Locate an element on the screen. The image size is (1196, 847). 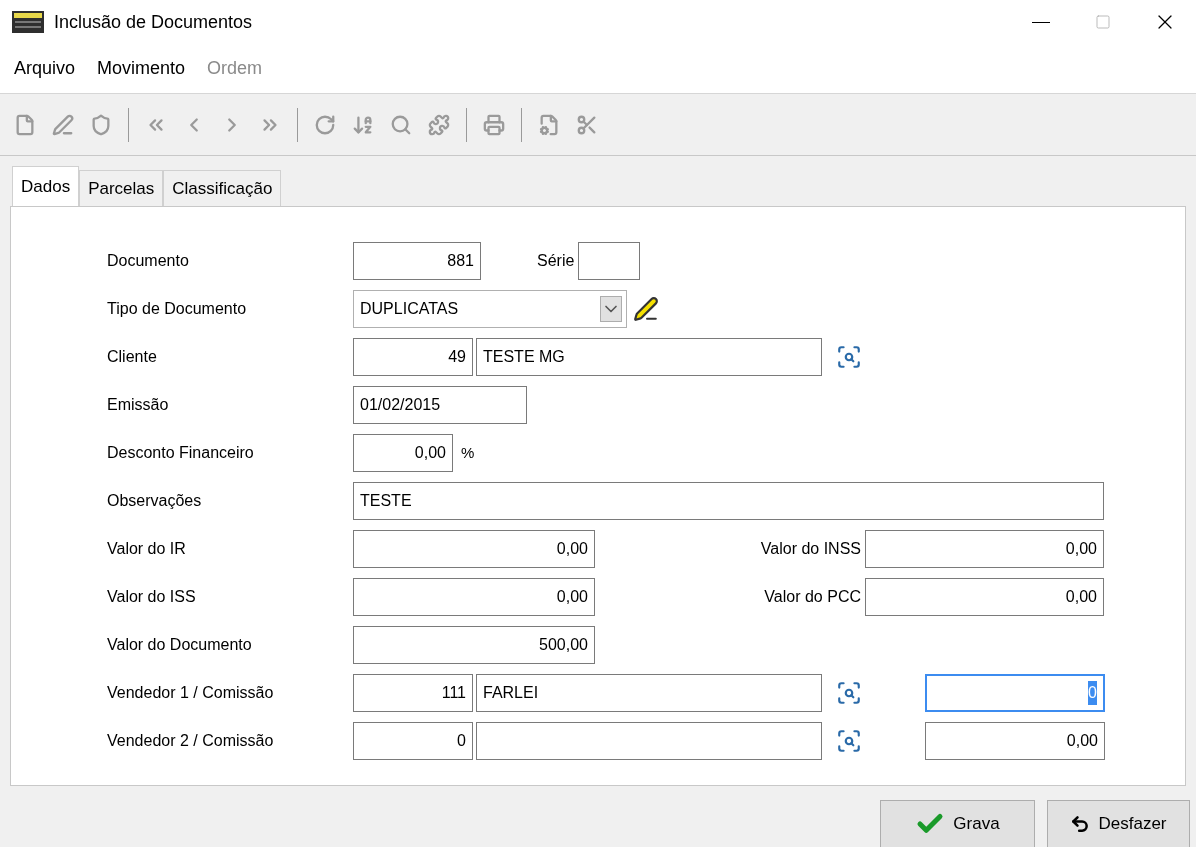
input-field: 111 is located at coordinates (413, 693).